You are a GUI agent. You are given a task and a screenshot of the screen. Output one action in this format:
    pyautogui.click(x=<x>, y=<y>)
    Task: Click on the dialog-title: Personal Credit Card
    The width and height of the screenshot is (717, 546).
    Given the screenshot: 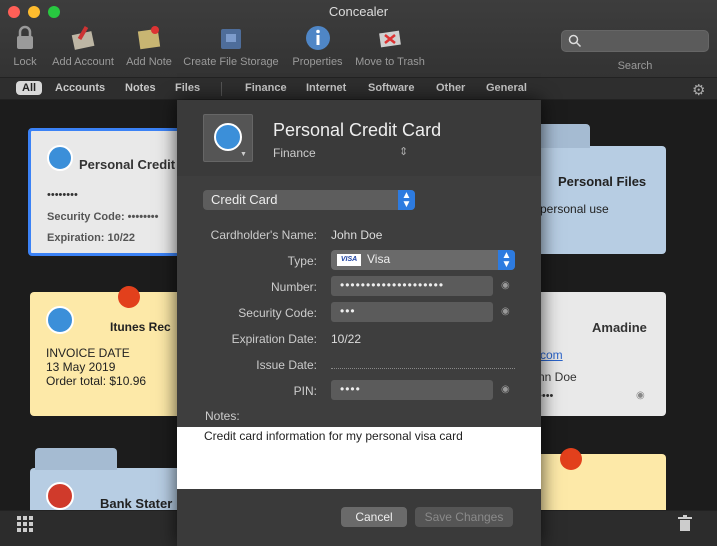 What is the action you would take?
    pyautogui.click(x=357, y=130)
    